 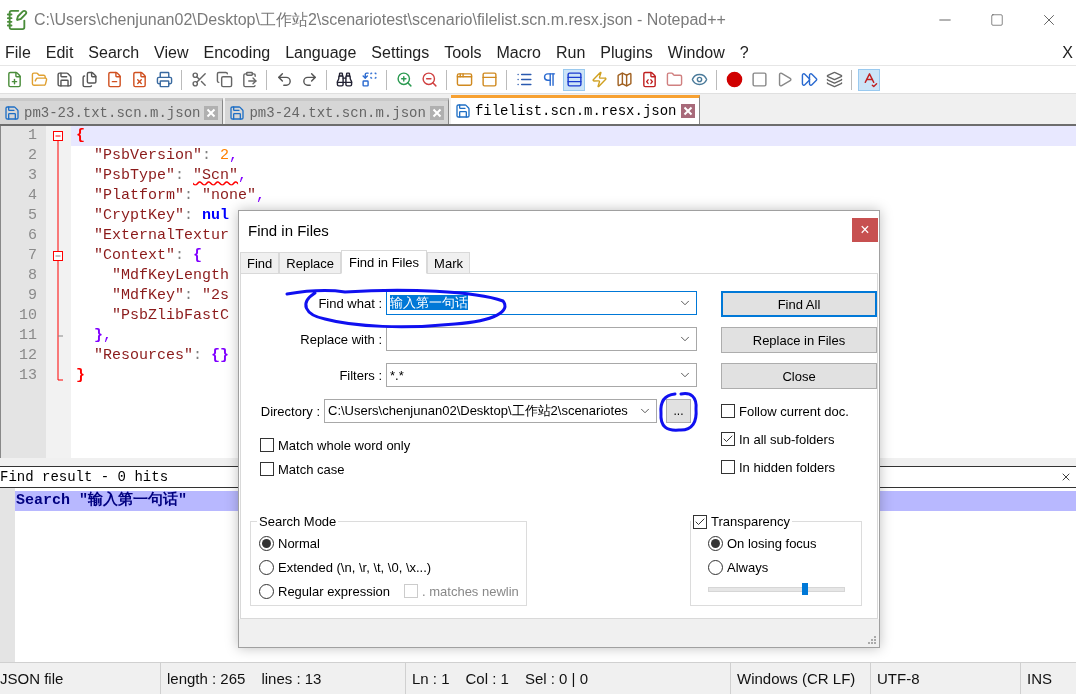 What do you see at coordinates (556, 678) in the screenshot?
I see `status-text: Sel : 0 | 0` at bounding box center [556, 678].